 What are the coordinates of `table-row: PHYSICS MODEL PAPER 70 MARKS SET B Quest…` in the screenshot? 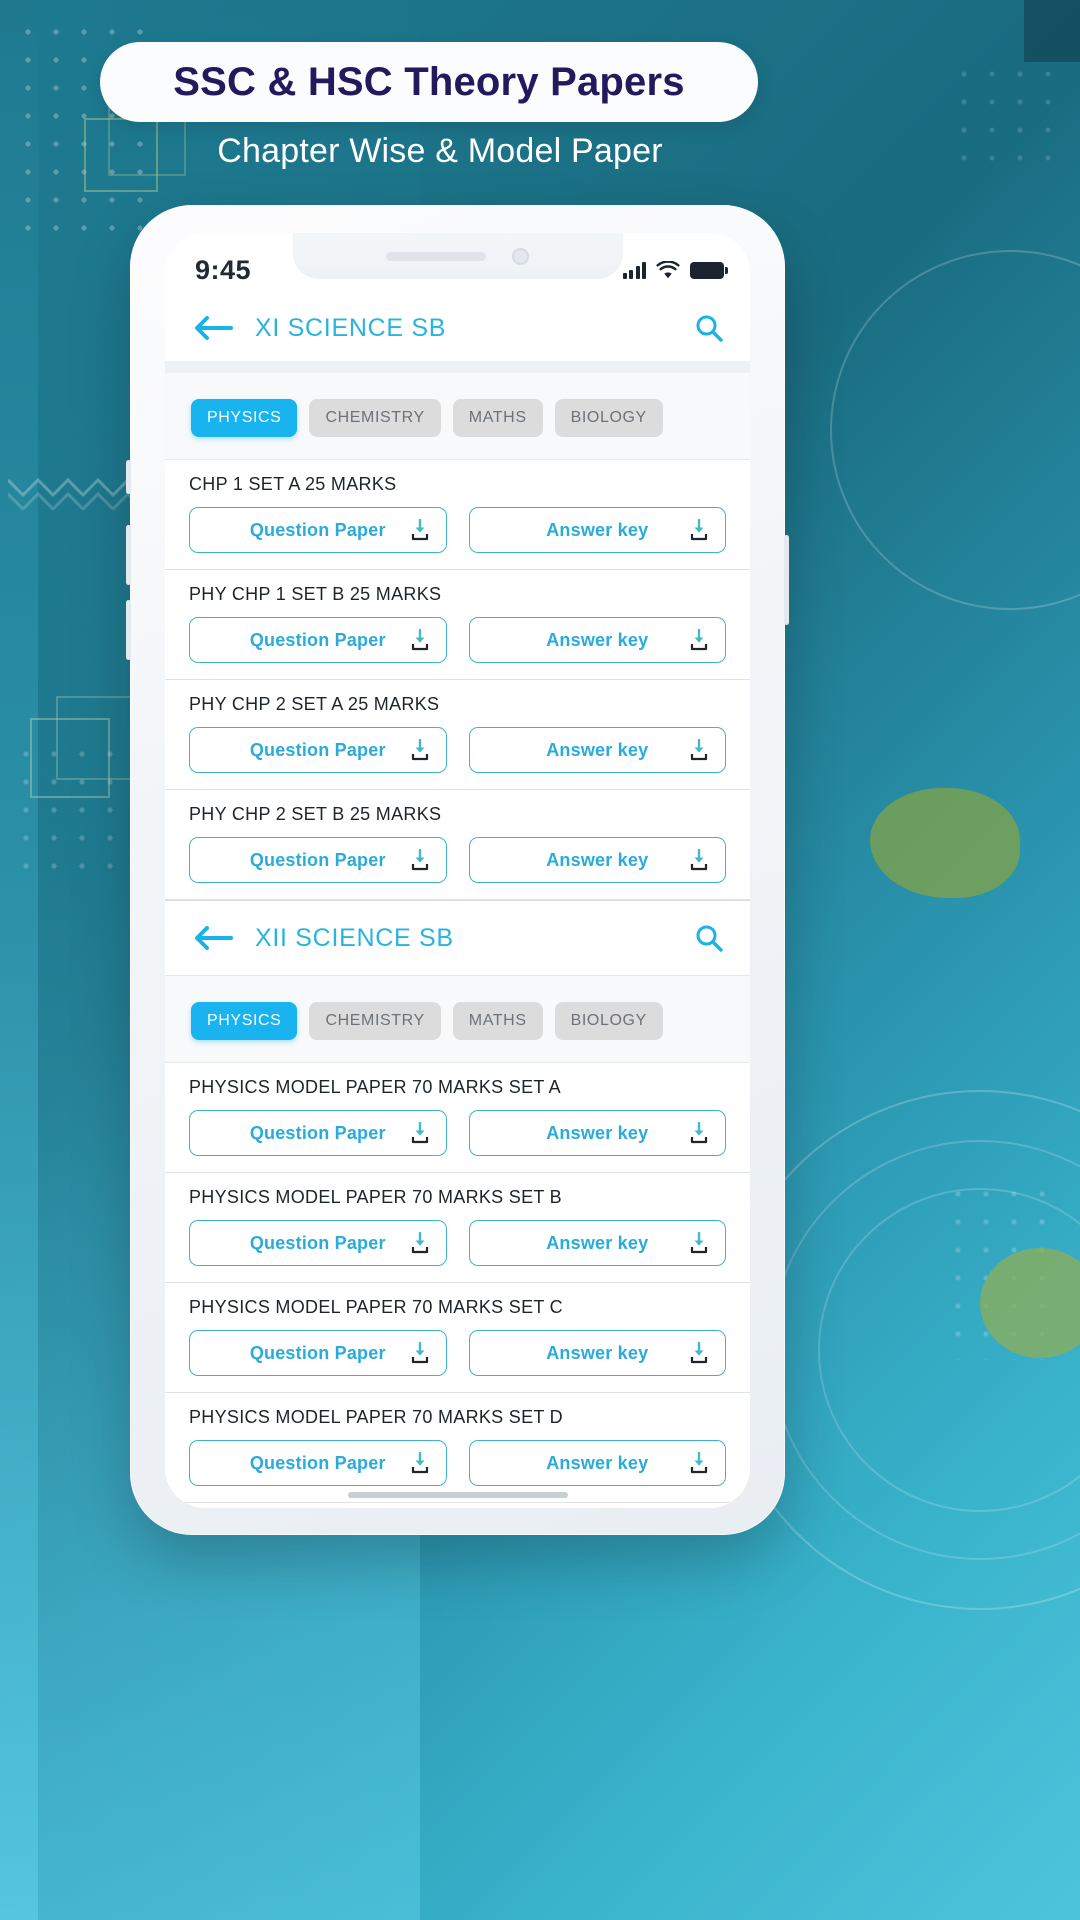 It's located at (457, 1228).